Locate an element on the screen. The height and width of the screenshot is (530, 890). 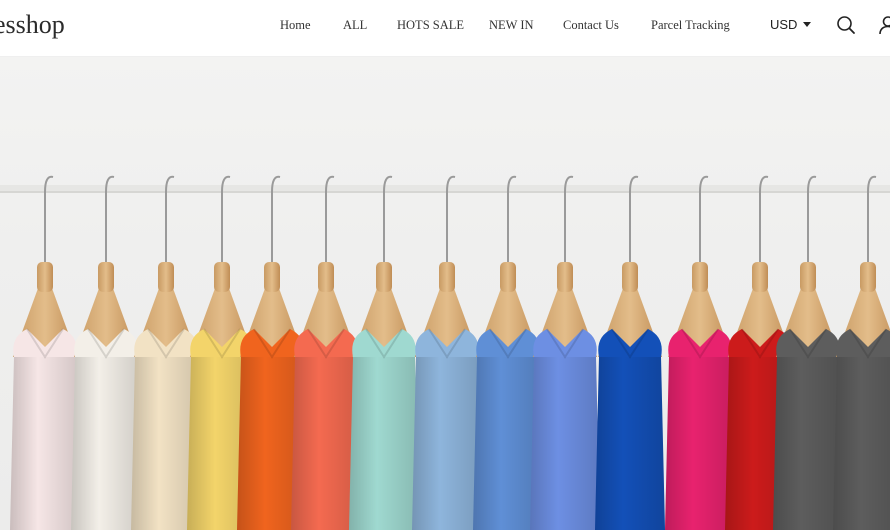
currency-selector: USD is located at coordinates (791, 25).